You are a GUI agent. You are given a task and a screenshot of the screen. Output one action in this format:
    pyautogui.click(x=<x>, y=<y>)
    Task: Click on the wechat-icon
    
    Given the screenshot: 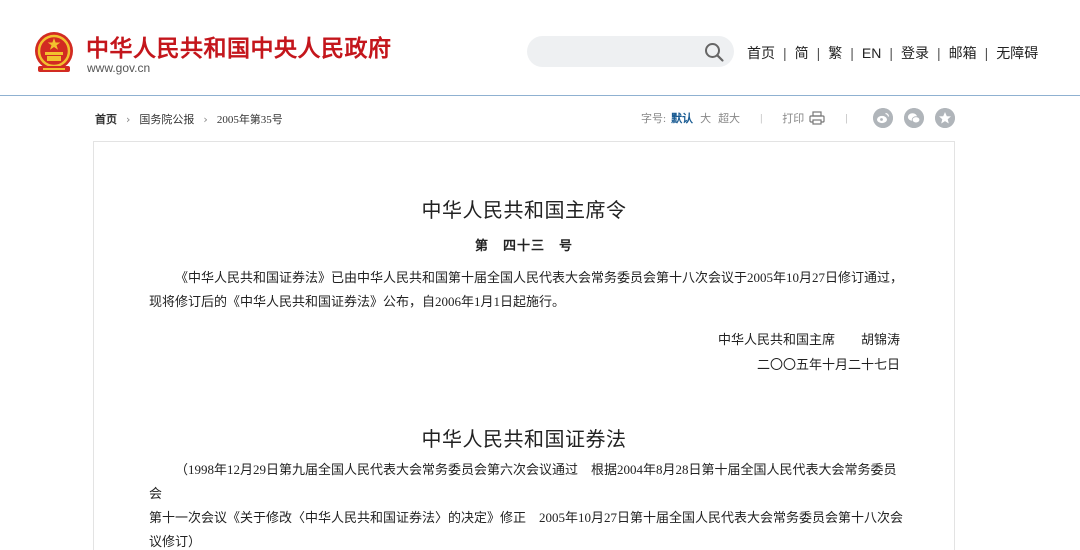 What is the action you would take?
    pyautogui.click(x=914, y=118)
    